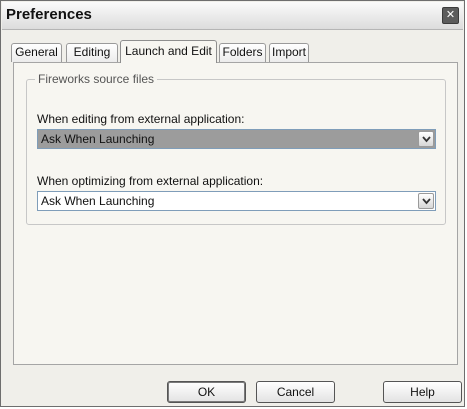 Image resolution: width=467 pixels, height=409 pixels. I want to click on optimizing-select-value: Ask When Launching, so click(98, 201).